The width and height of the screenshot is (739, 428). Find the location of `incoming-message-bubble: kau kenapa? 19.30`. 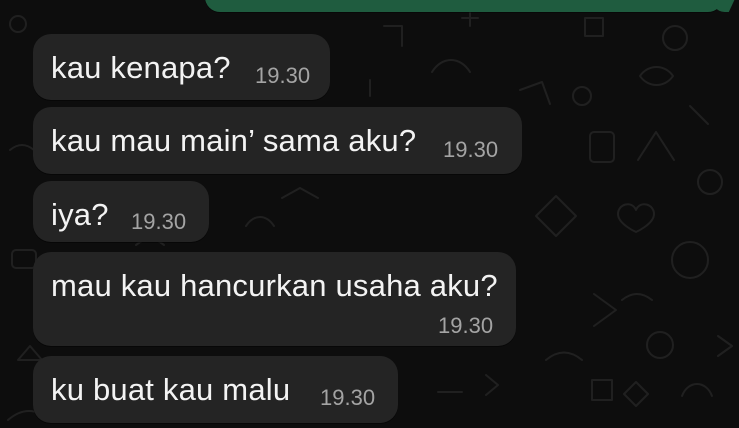

incoming-message-bubble: kau kenapa? 19.30 is located at coordinates (181, 67).